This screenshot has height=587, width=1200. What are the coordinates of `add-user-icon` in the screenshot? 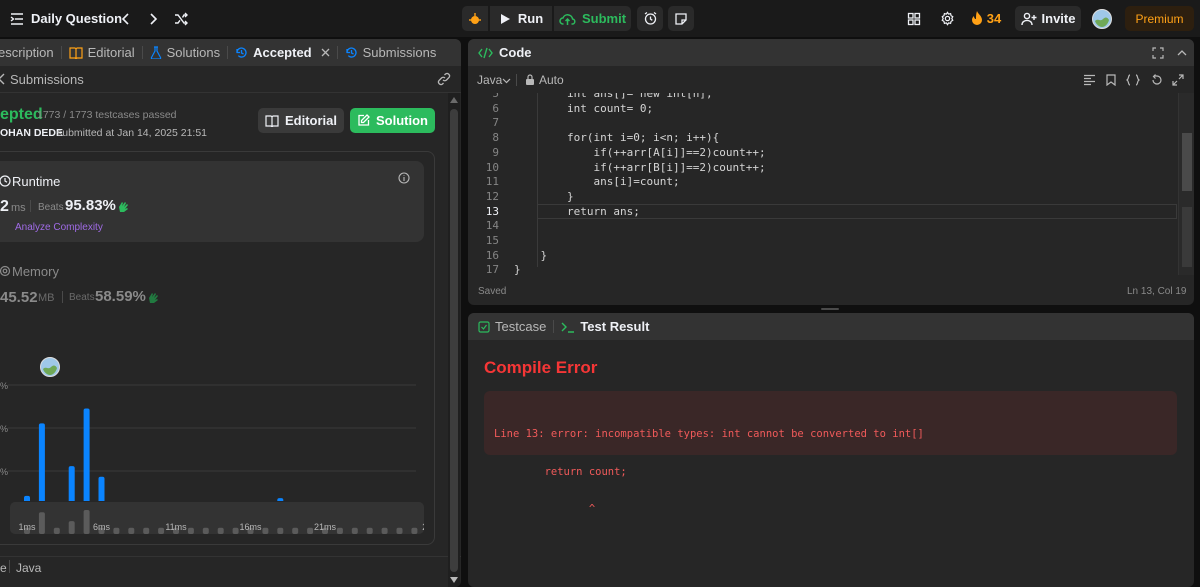 It's located at (1028, 18).